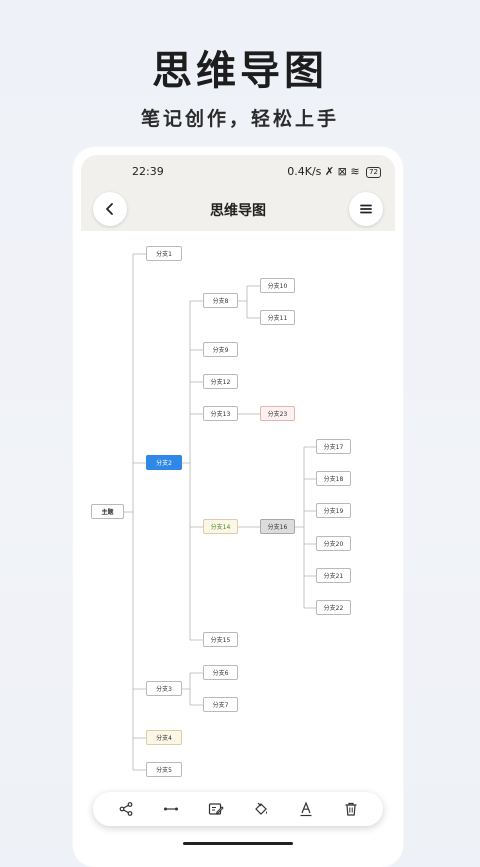  Describe the element at coordinates (238, 809) in the screenshot. I see `bottom-toolbar` at that location.